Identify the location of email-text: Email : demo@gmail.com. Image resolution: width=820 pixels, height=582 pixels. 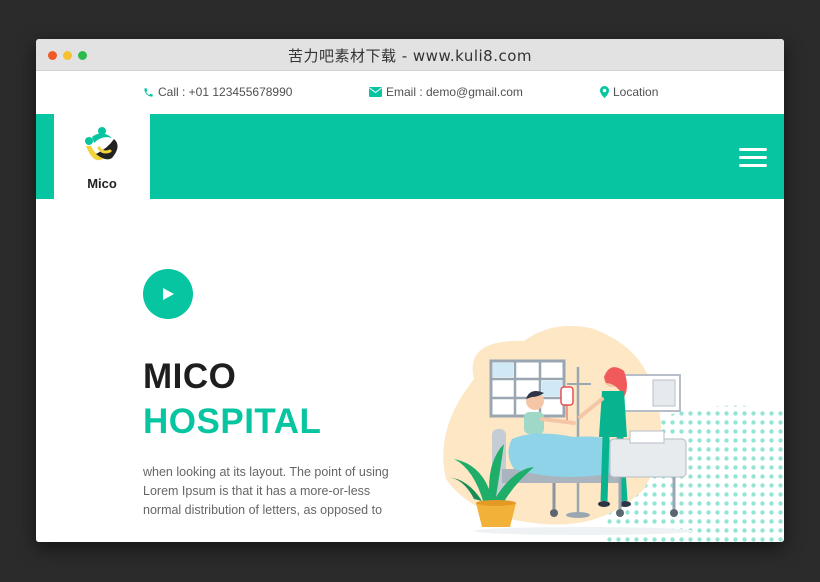
(454, 92).